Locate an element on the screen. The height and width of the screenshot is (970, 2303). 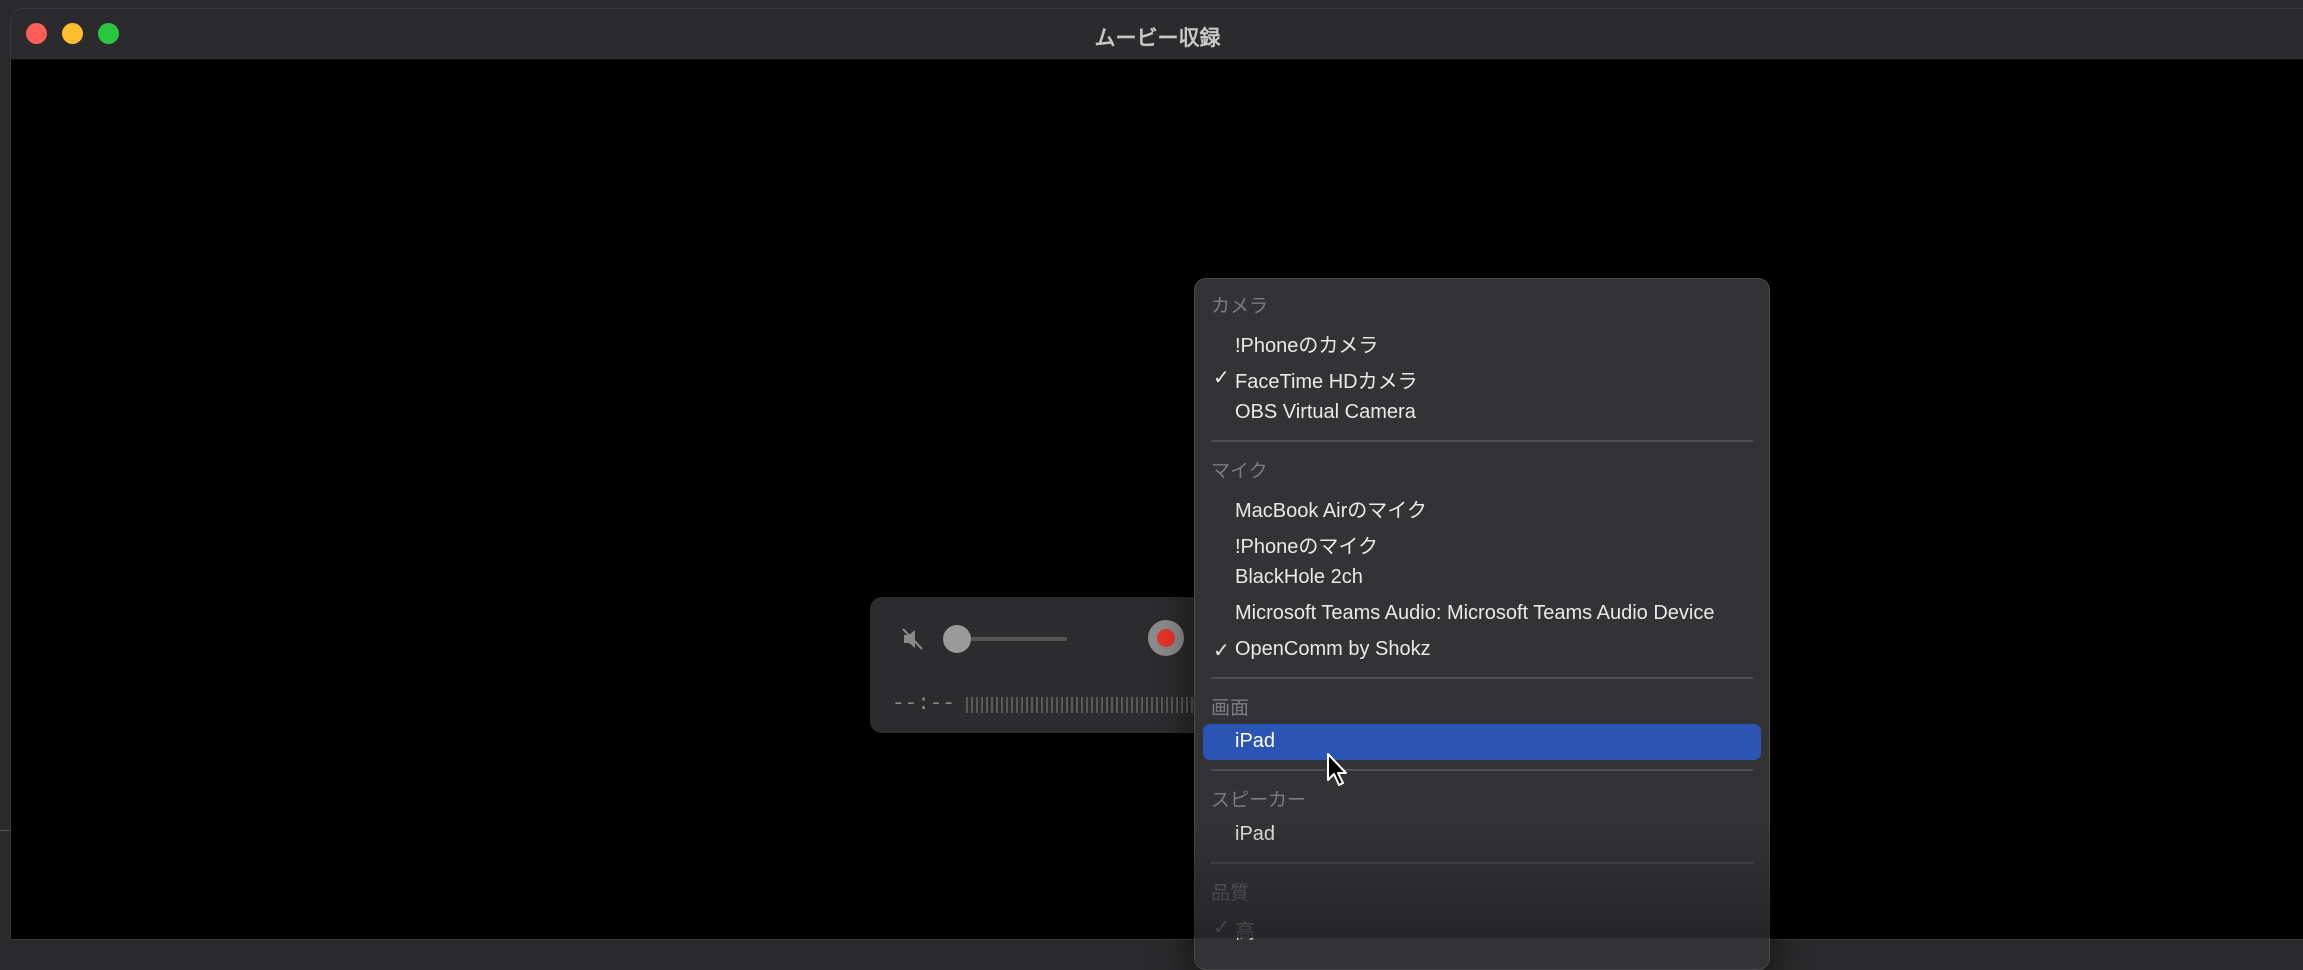
menu-item-label: Microsoft Teams Audio is located at coordinates (1475, 613).